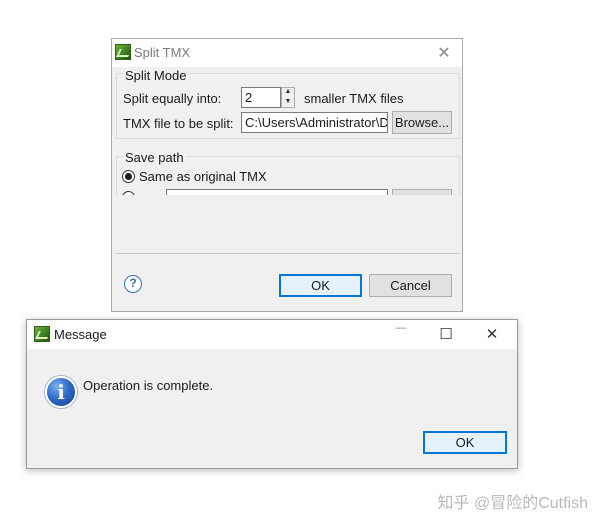 Image resolution: width=600 pixels, height=527 pixels. What do you see at coordinates (320, 285) in the screenshot?
I see `ok-button: OK` at bounding box center [320, 285].